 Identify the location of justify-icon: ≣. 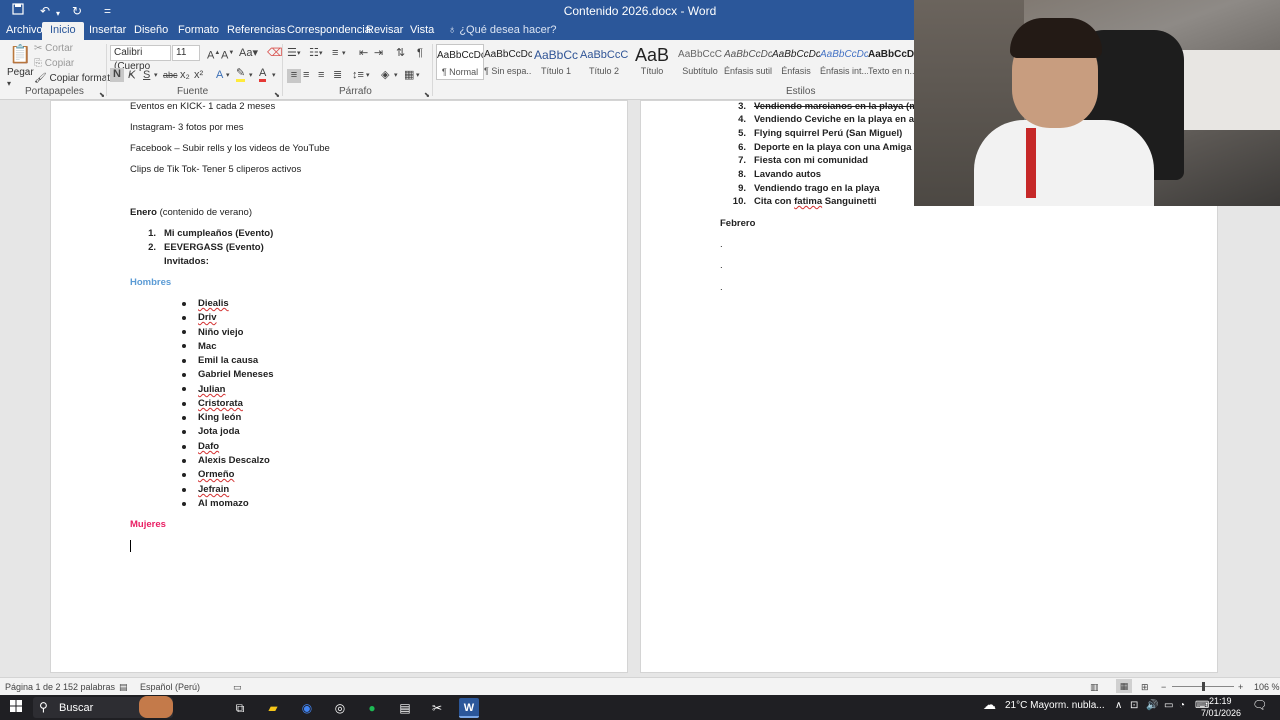
(337, 75).